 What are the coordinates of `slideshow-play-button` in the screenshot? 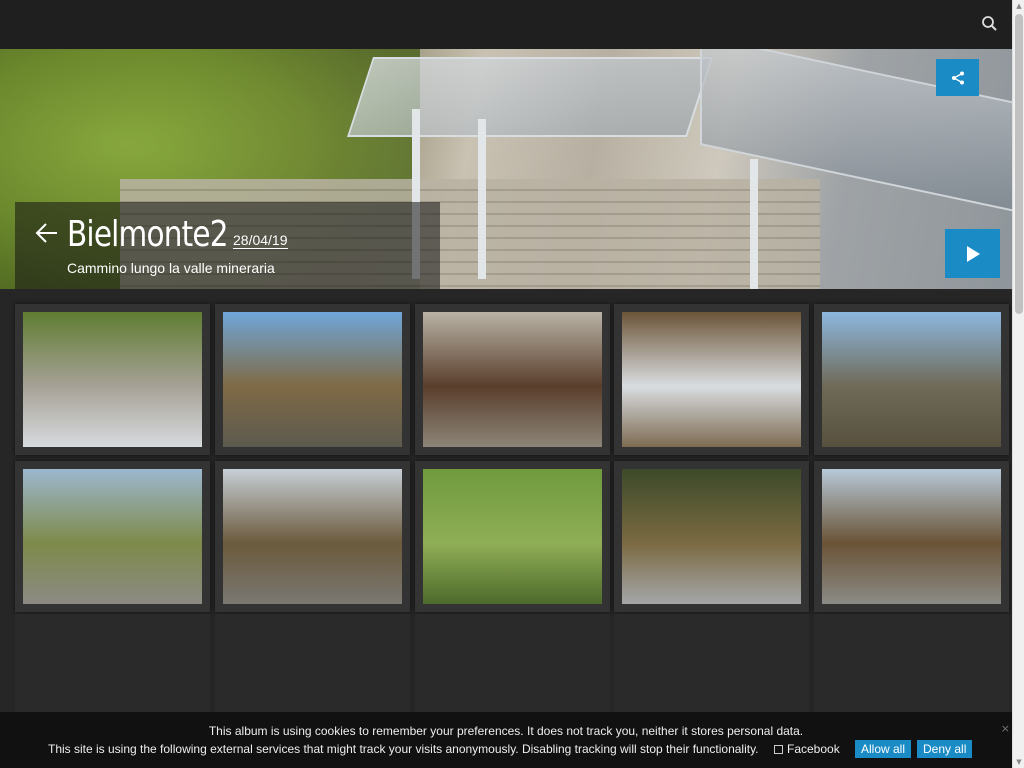 It's located at (972, 253).